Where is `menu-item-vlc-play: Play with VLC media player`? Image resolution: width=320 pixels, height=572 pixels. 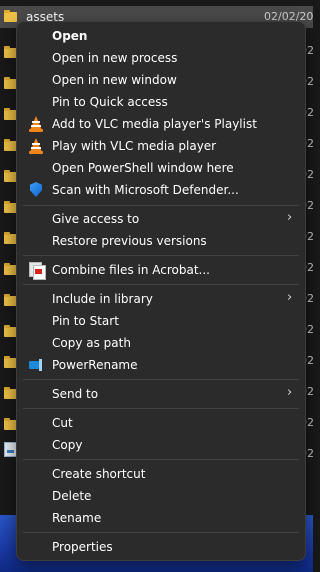 menu-item-vlc-play: Play with VLC media player is located at coordinates (161, 146).